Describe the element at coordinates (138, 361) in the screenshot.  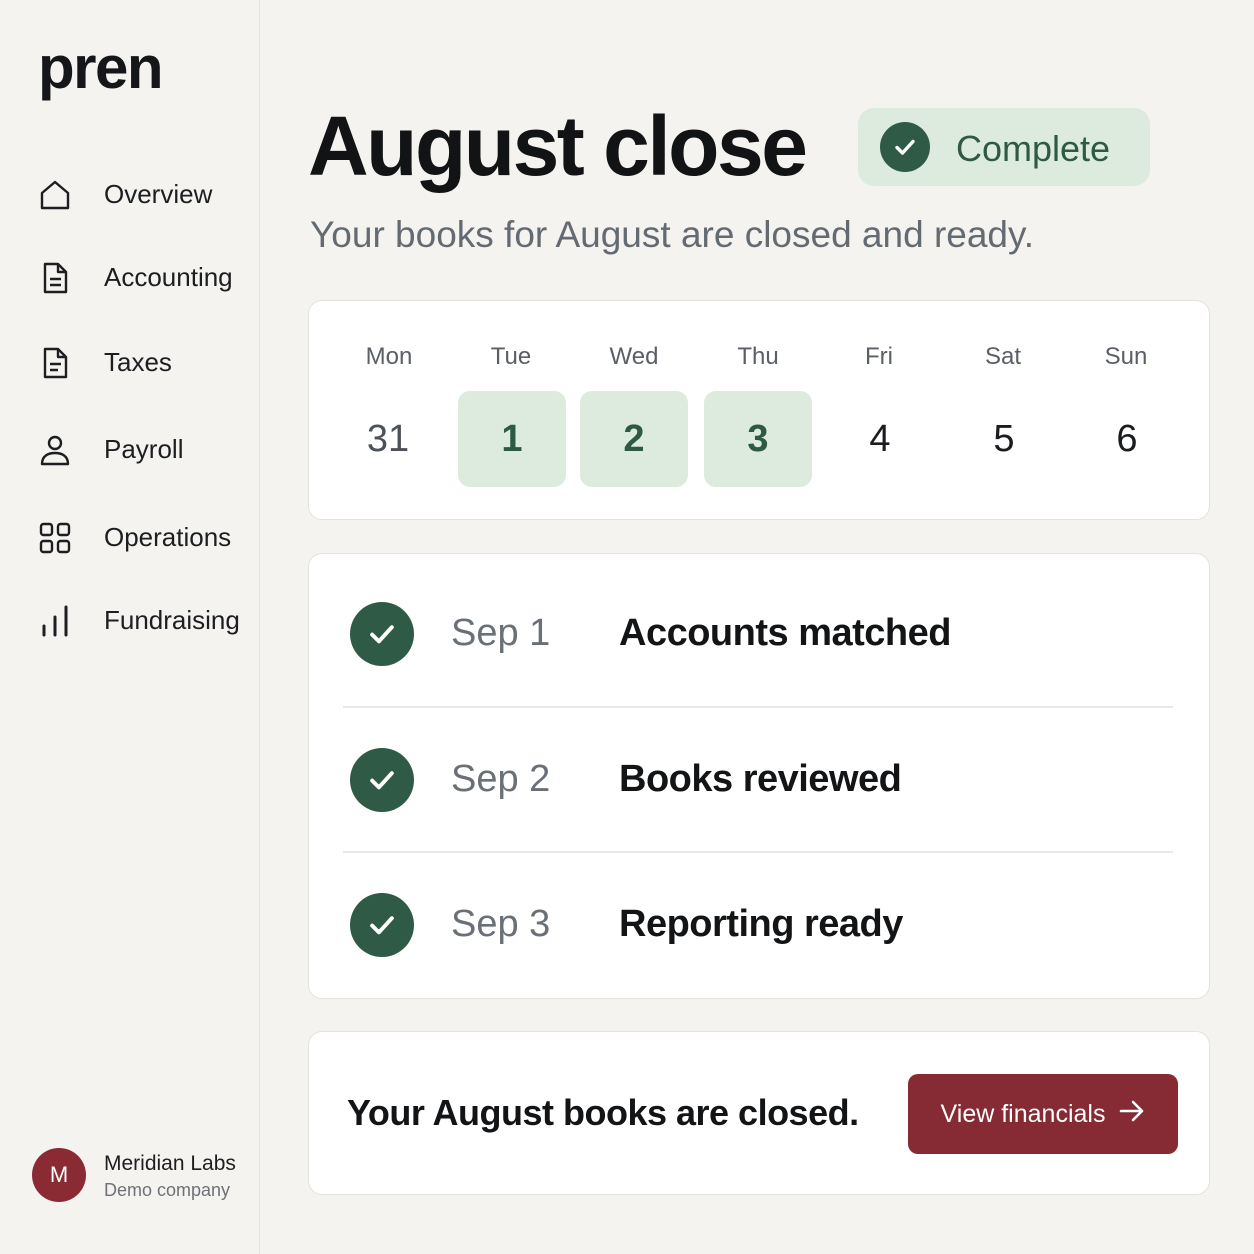
I see `sidebar-item-label: Taxes` at that location.